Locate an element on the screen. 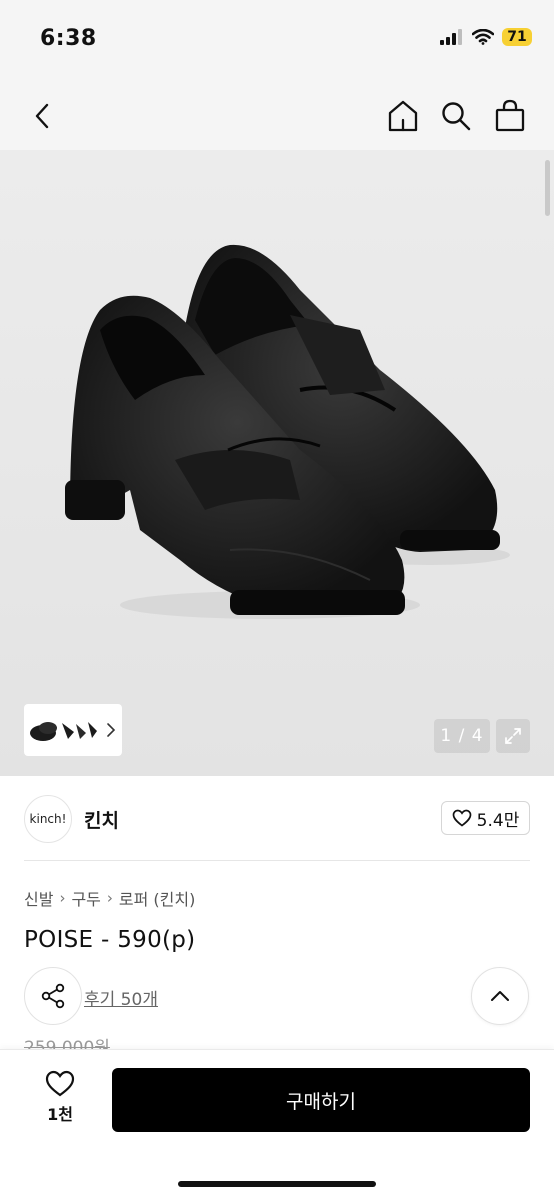 The width and height of the screenshot is (554, 1200). search-icon is located at coordinates (456, 116).